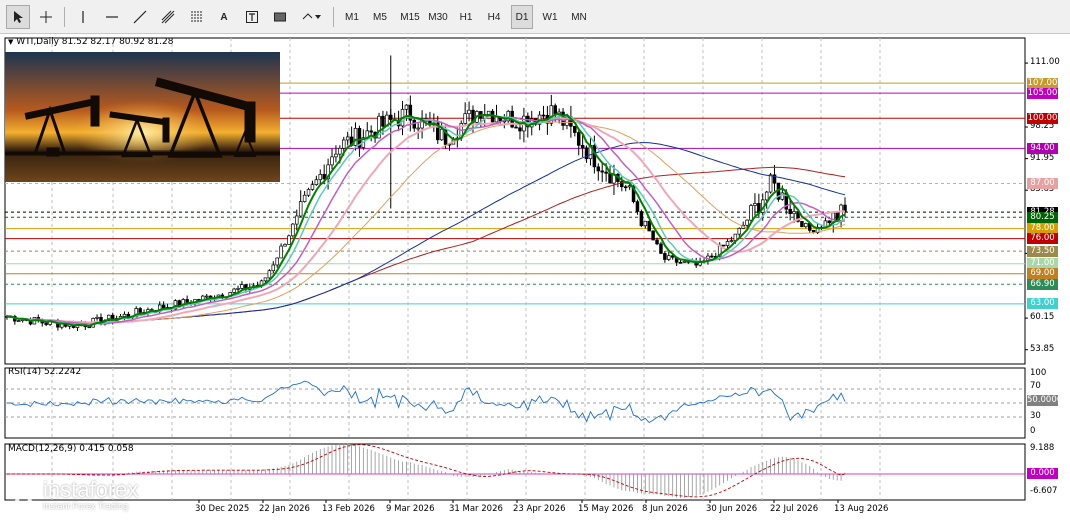  What do you see at coordinates (1042, 473) in the screenshot?
I see `macd-value-label: 0.000` at bounding box center [1042, 473].